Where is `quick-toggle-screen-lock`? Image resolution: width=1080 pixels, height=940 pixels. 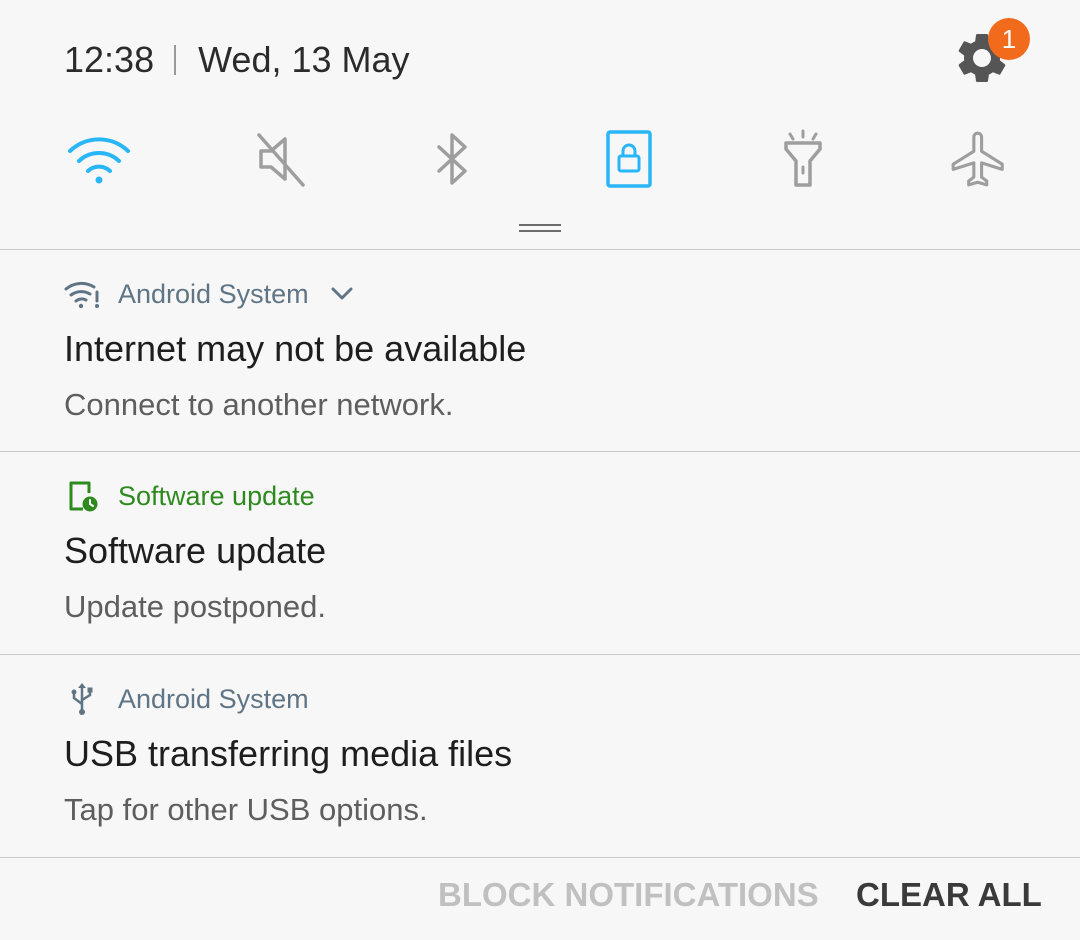 quick-toggle-screen-lock is located at coordinates (629, 159).